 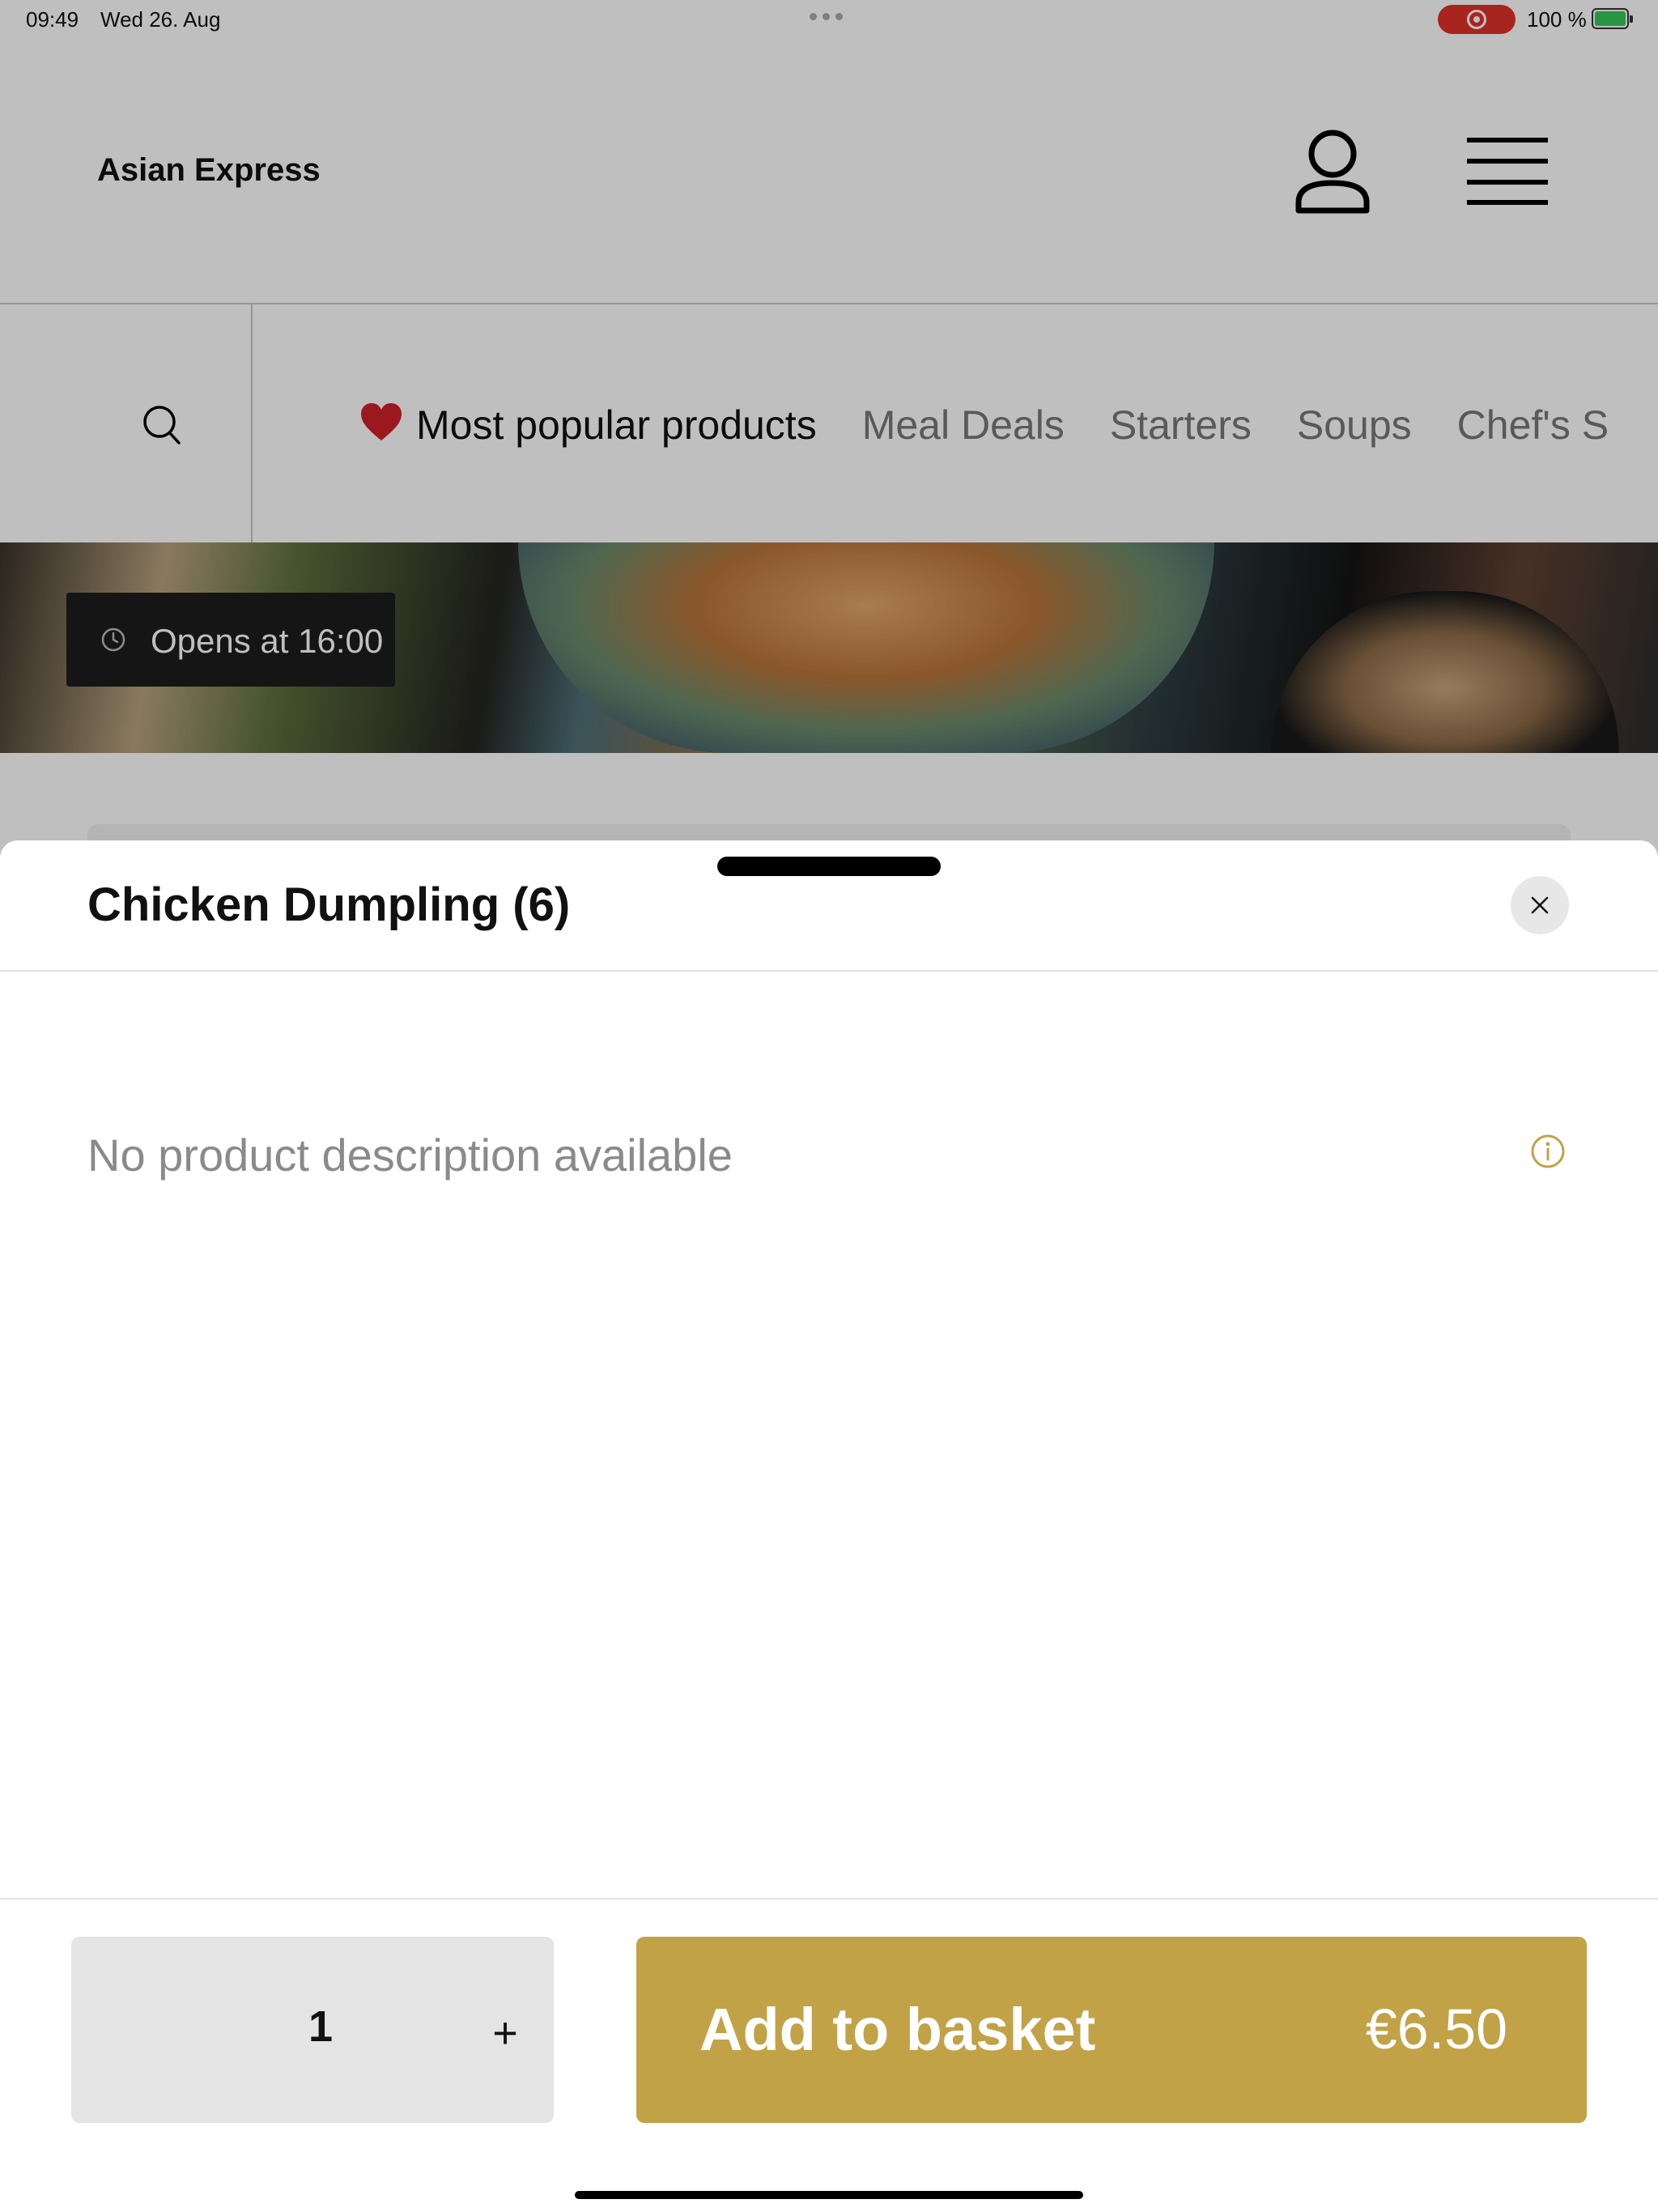 I want to click on quantity-stepper: 1 +, so click(x=312, y=2030).